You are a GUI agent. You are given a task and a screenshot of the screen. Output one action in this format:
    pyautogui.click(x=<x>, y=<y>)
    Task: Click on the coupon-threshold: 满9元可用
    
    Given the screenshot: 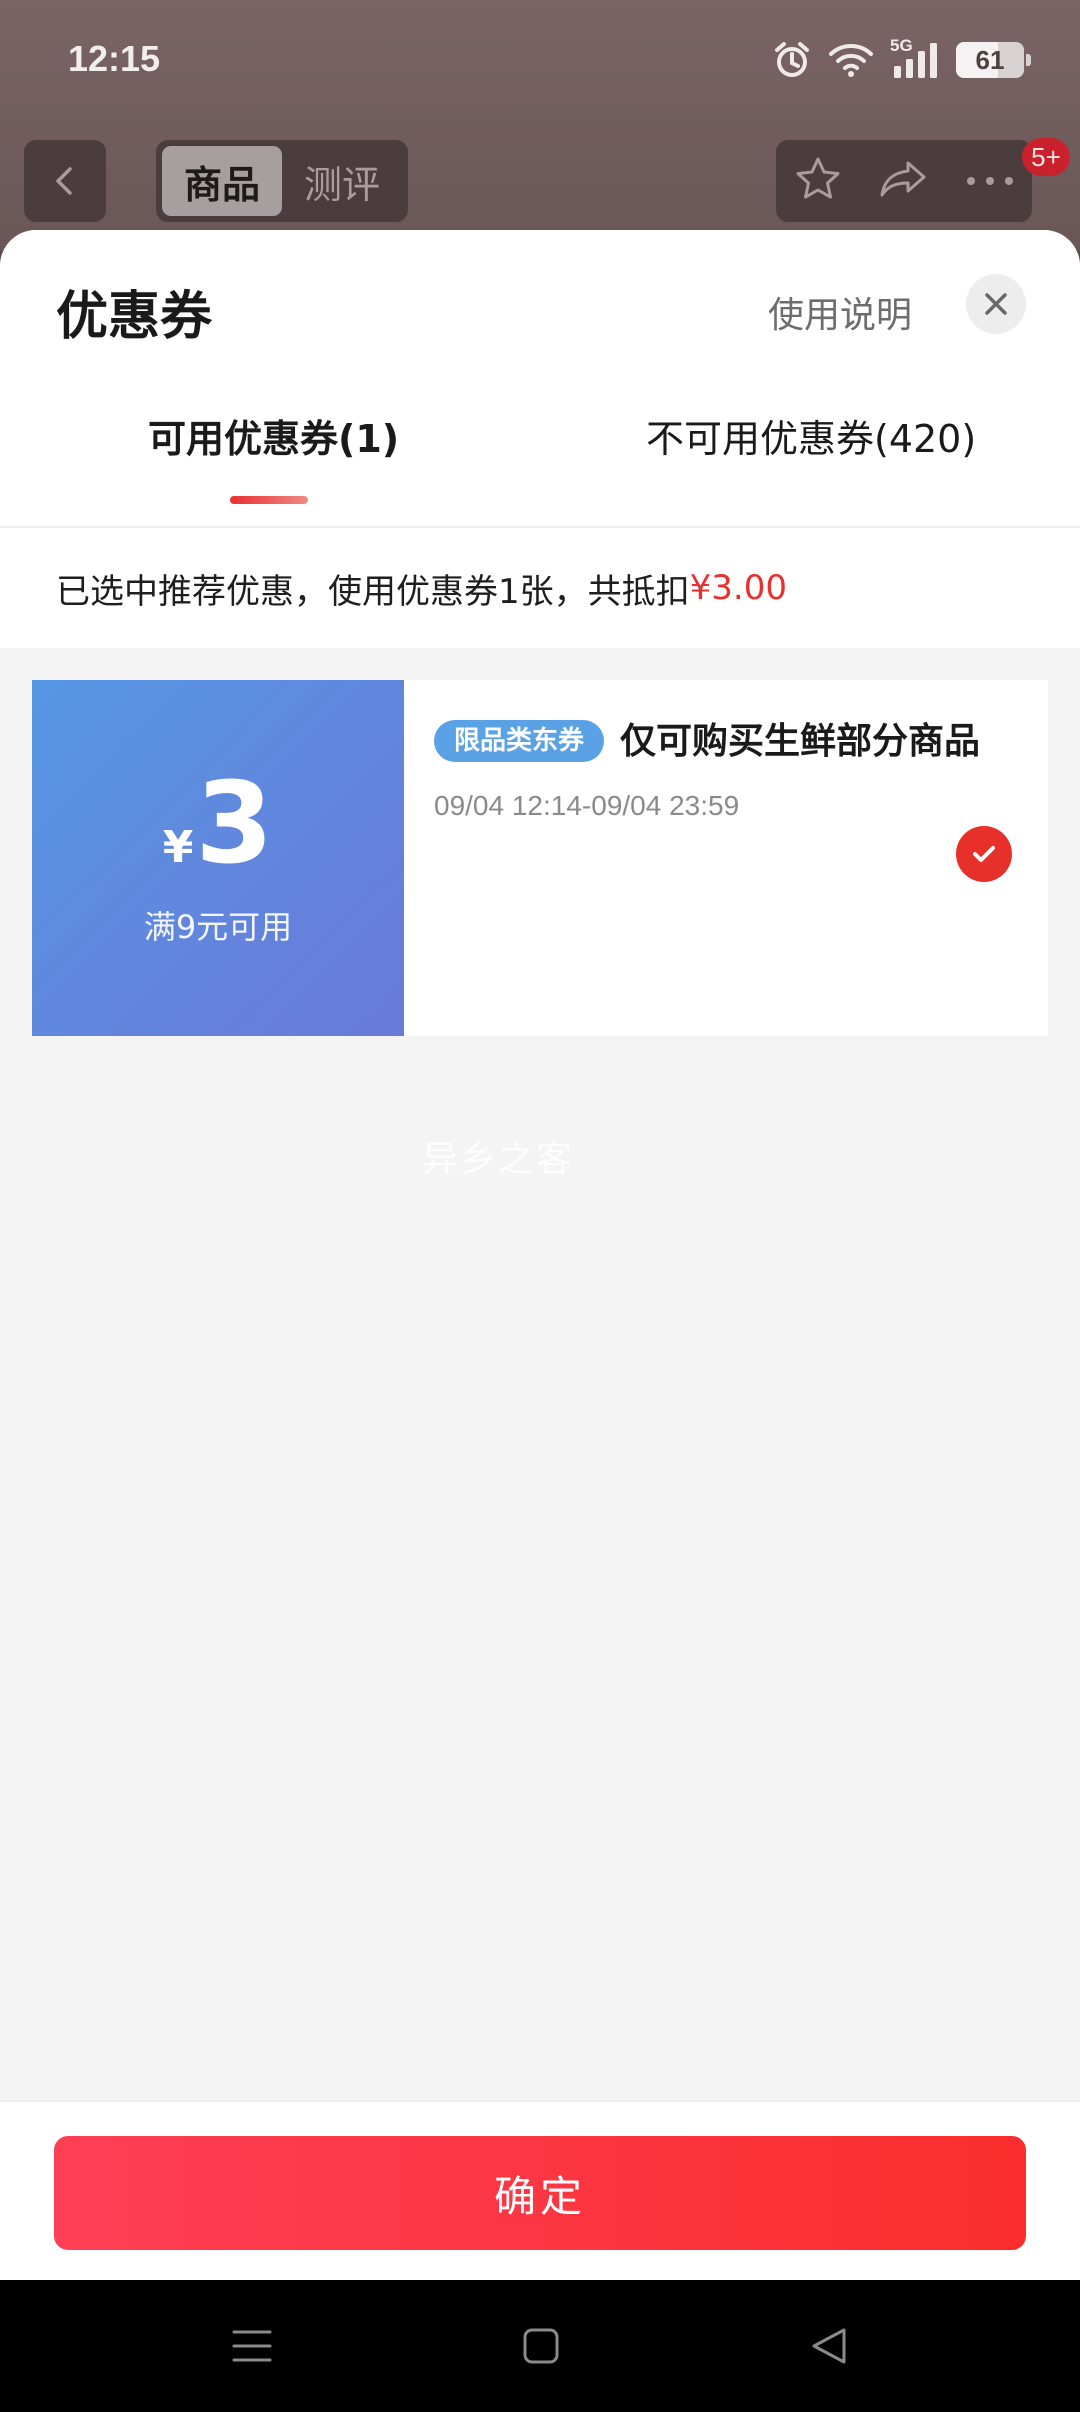 What is the action you would take?
    pyautogui.click(x=218, y=927)
    